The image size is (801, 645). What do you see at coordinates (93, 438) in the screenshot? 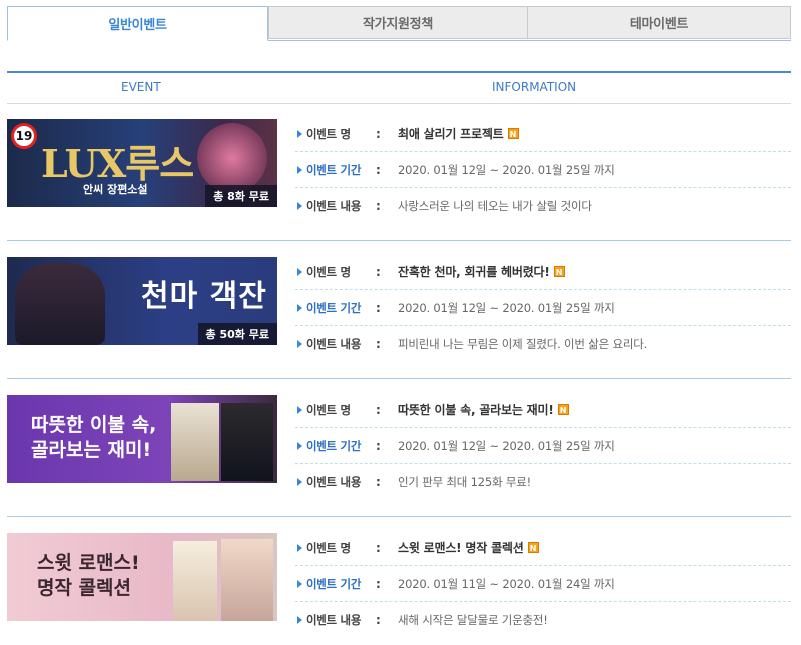
I see `banner-title: 따뜻한 이불 속, 골라보는 재미!` at bounding box center [93, 438].